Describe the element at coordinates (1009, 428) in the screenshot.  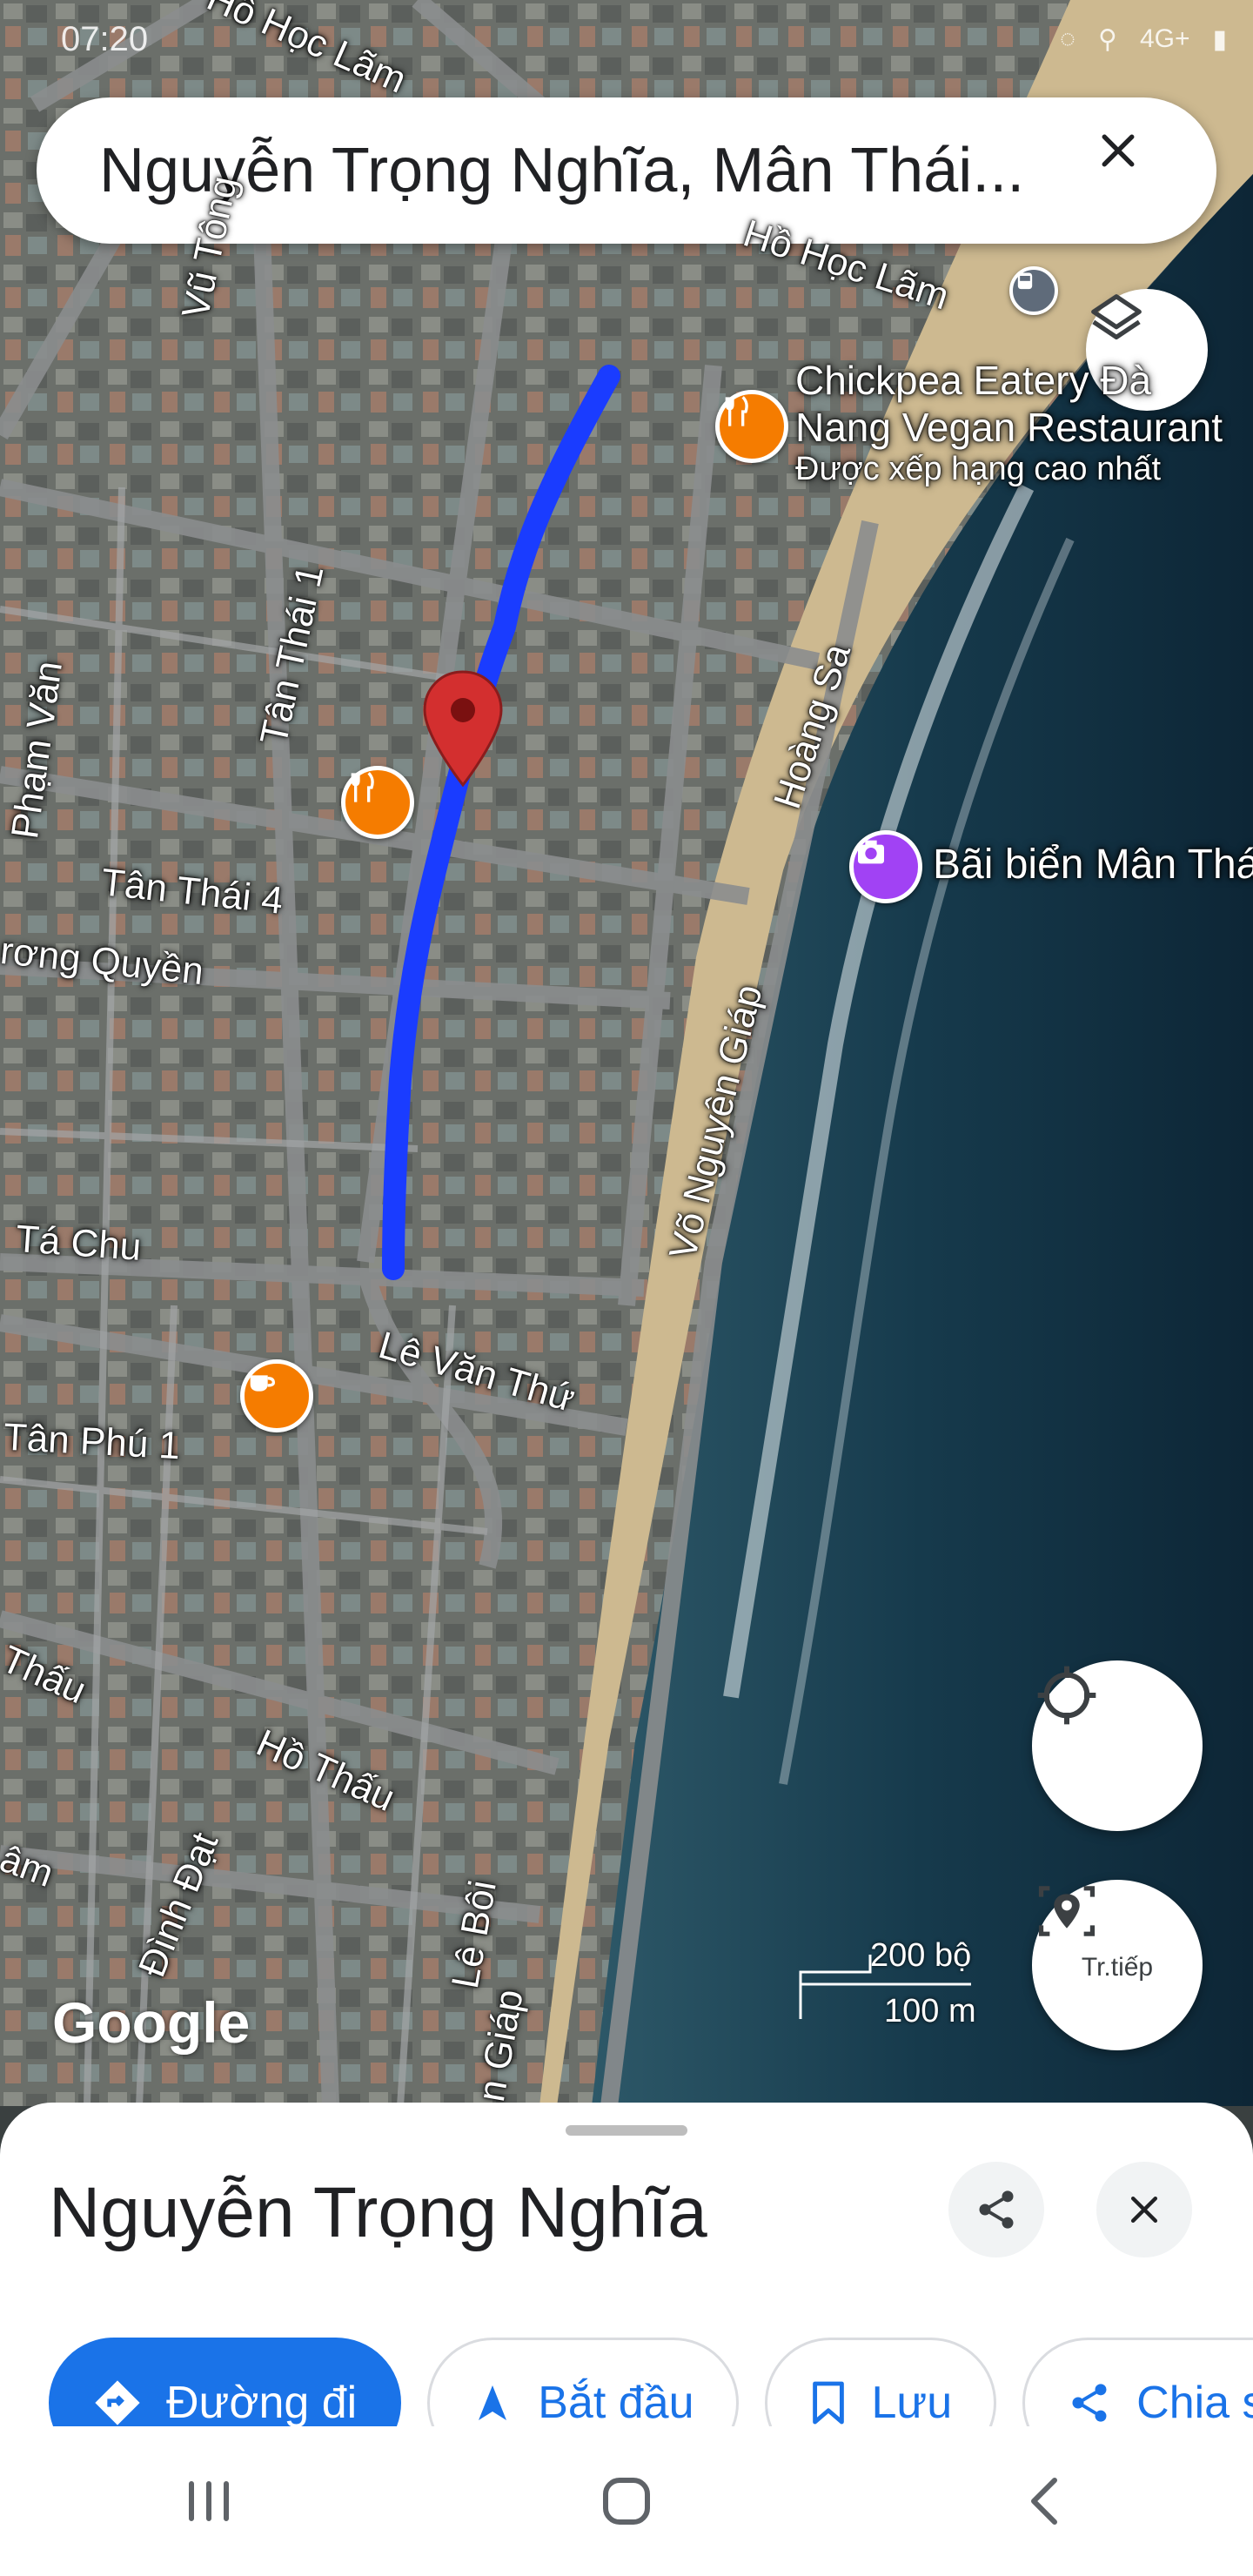
I see `restaurant-name-line2: Nang Vegan Restaurant` at that location.